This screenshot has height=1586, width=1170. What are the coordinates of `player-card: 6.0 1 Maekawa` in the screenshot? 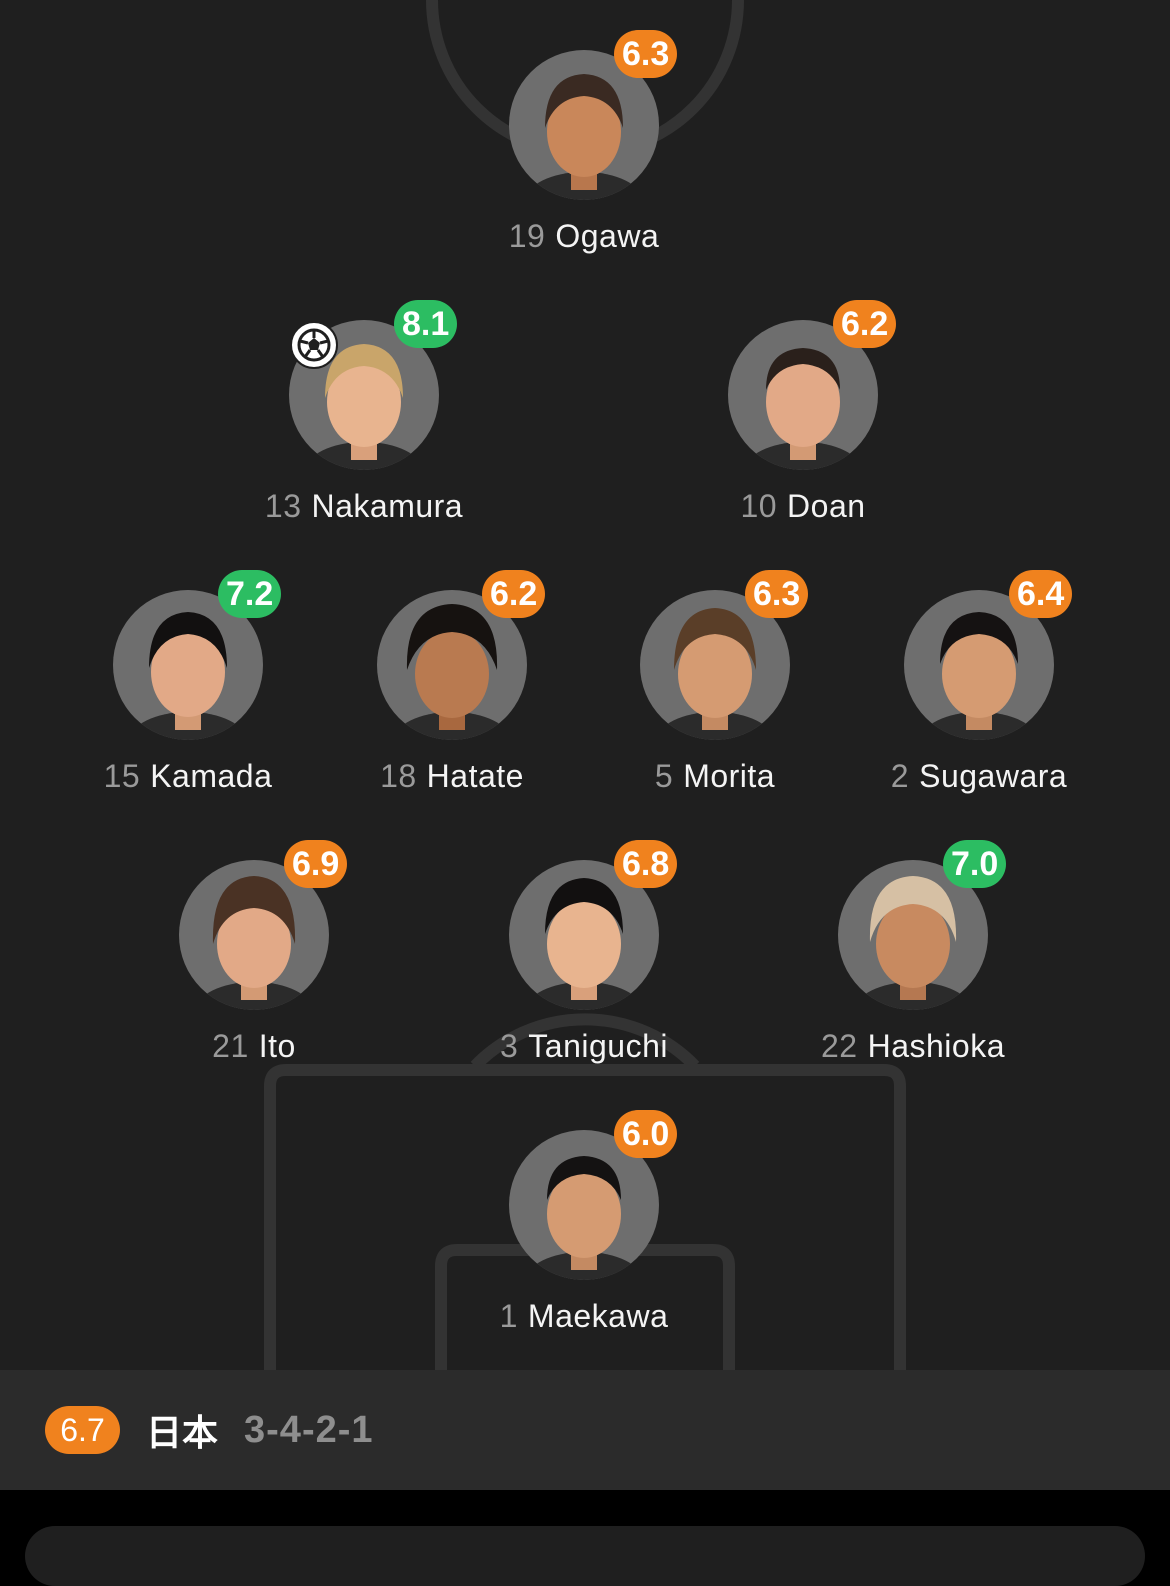 It's located at (584, 1223).